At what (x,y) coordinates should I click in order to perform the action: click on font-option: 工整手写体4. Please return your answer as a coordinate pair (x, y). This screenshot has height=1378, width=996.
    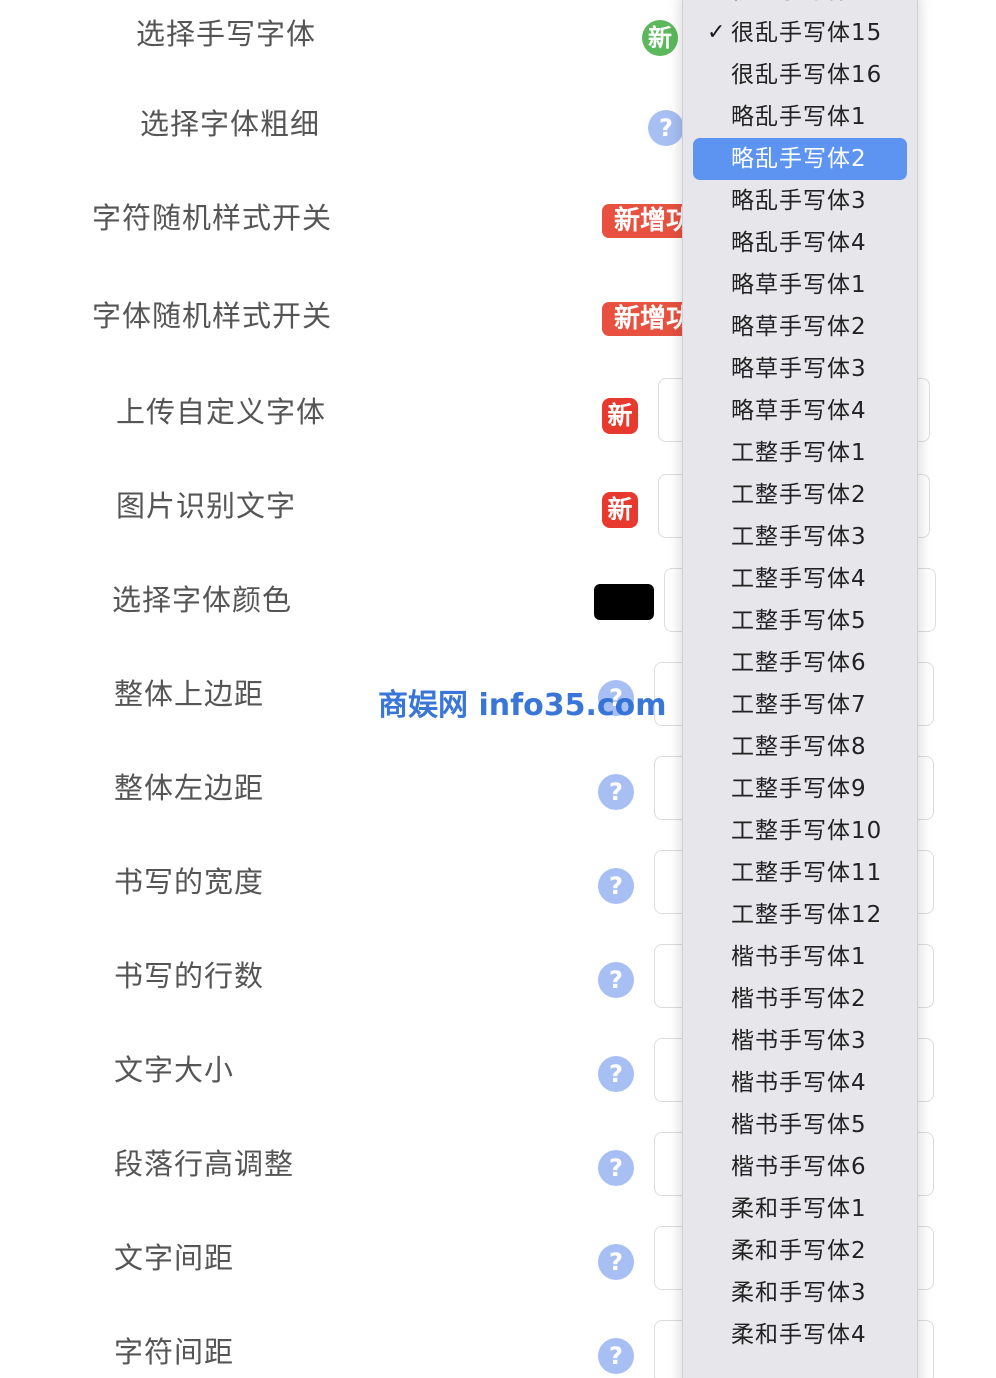
    Looking at the image, I should click on (800, 579).